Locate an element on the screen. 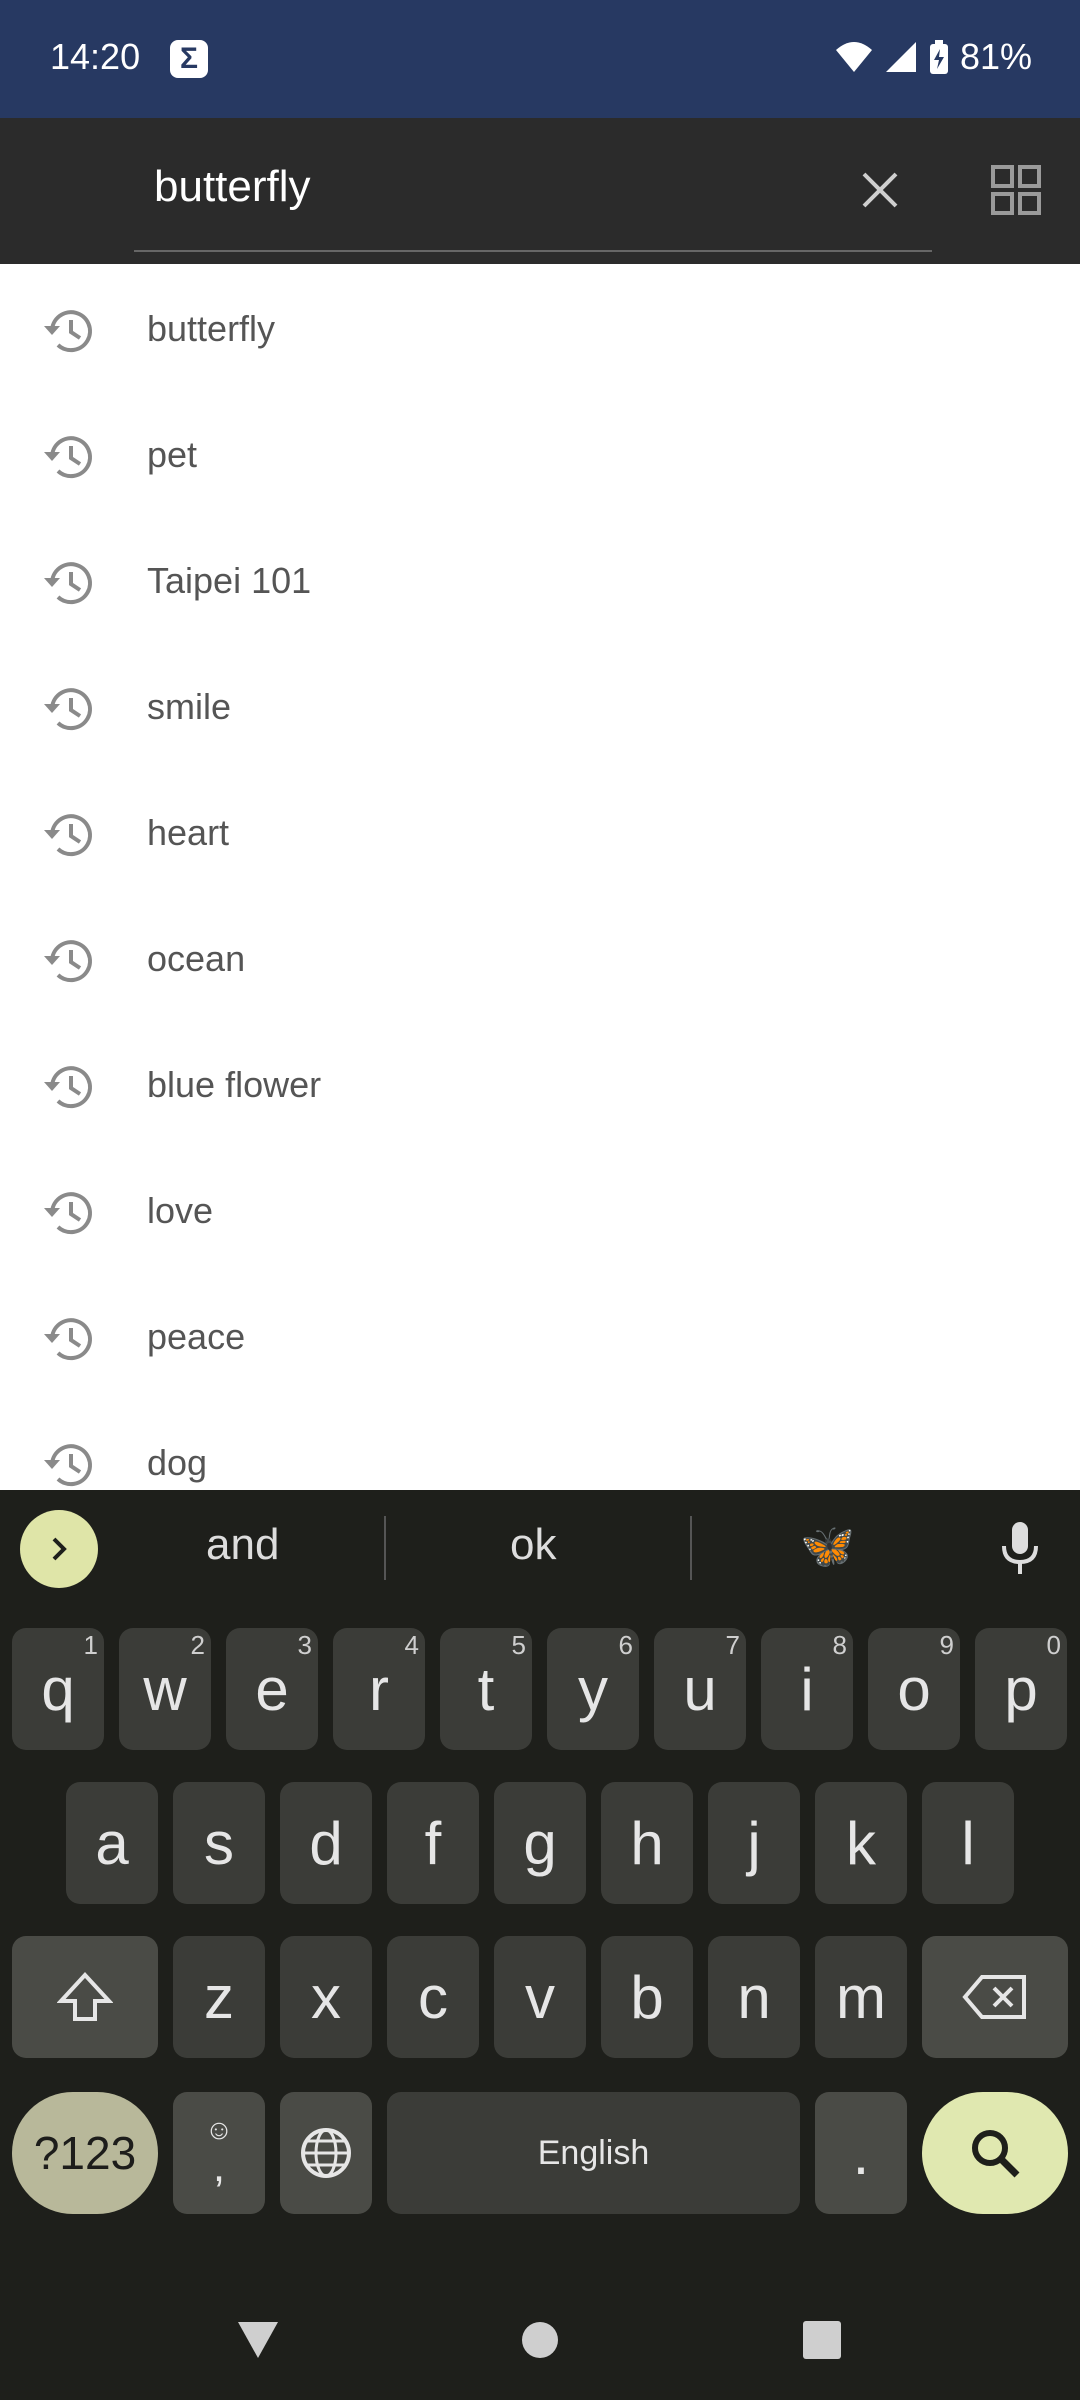 The width and height of the screenshot is (1080, 2400). key-v: v is located at coordinates (540, 1997).